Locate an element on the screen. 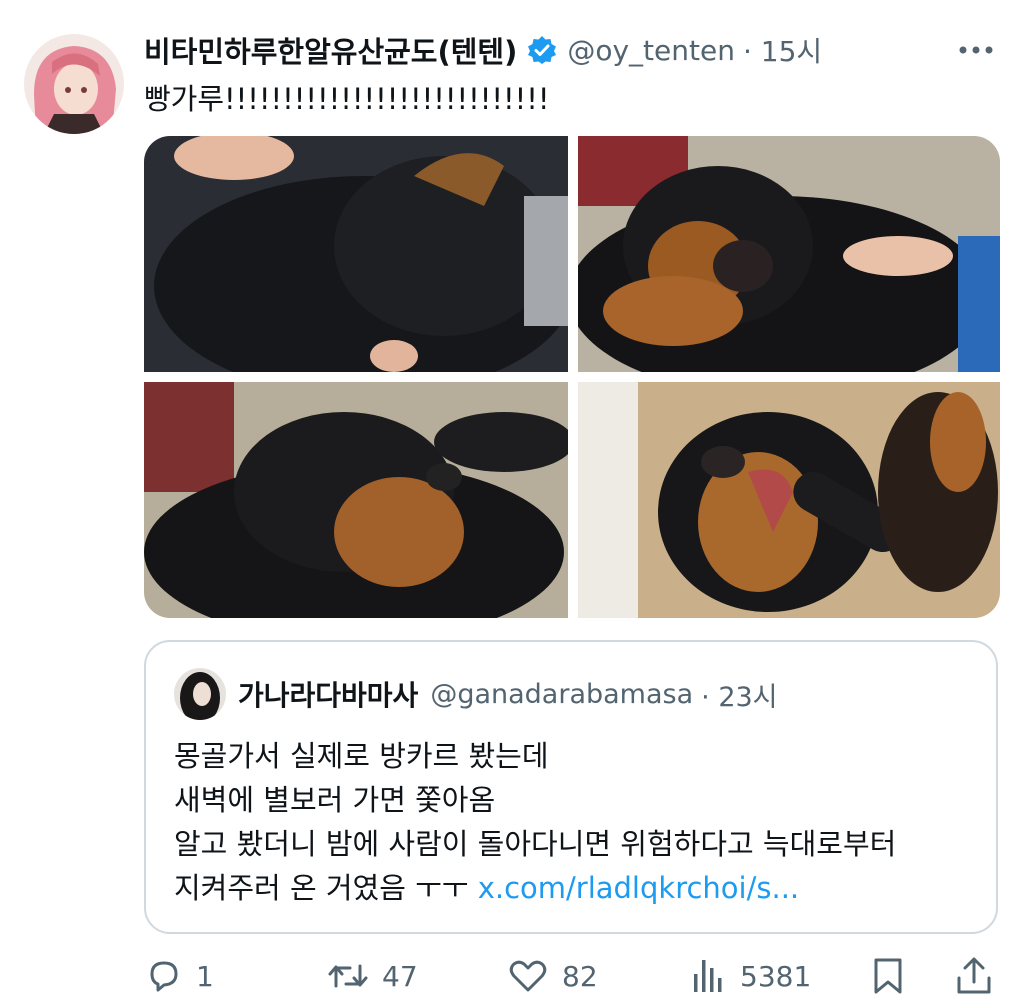  bookmark-button is located at coordinates (888, 976).